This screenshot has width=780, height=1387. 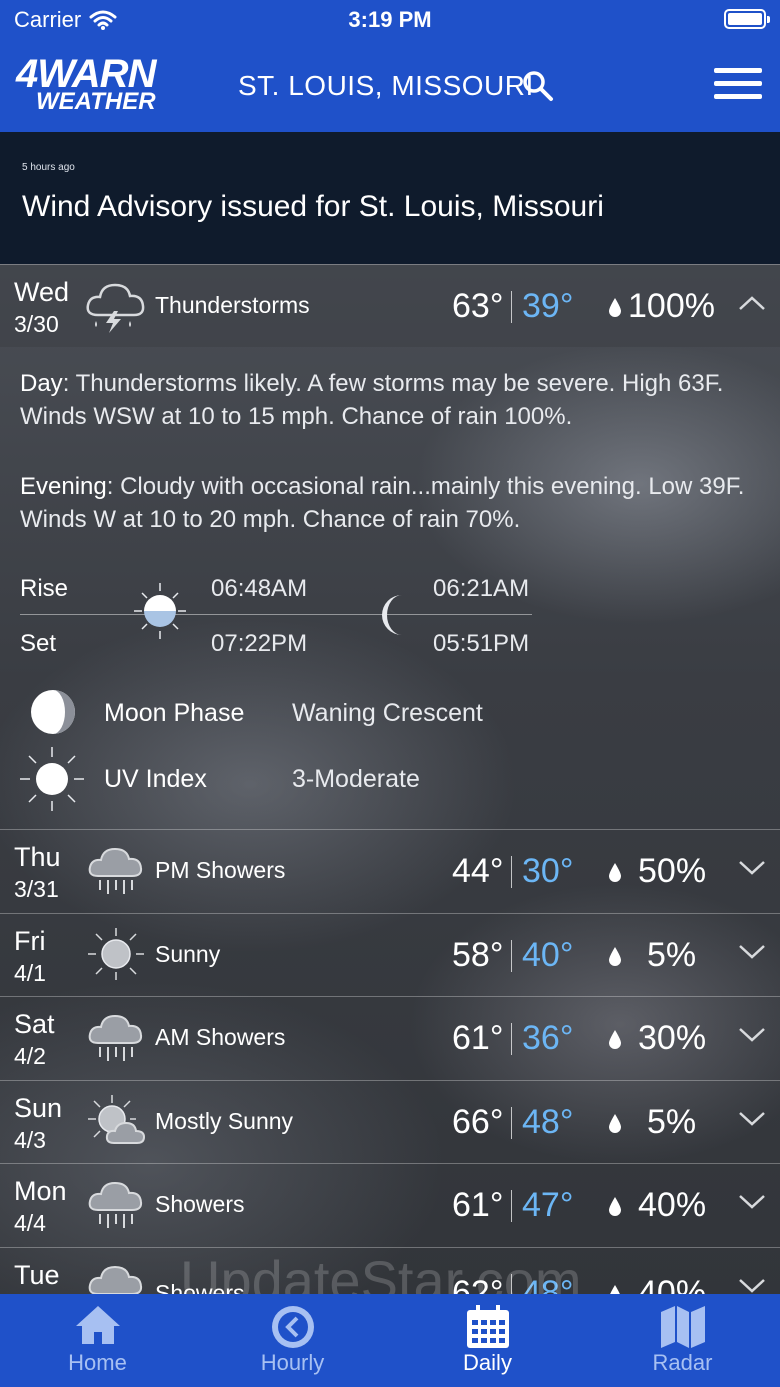 I want to click on day-row: Sun 4/3 Mostly Sunny 66° 48° 5%, so click(x=390, y=1121).